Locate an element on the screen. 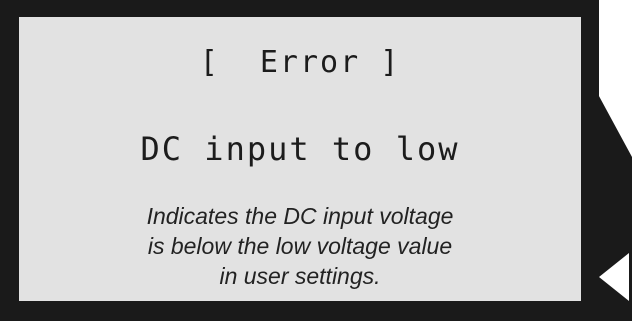 The image size is (632, 321). error-title: [ Error ] is located at coordinates (300, 62).